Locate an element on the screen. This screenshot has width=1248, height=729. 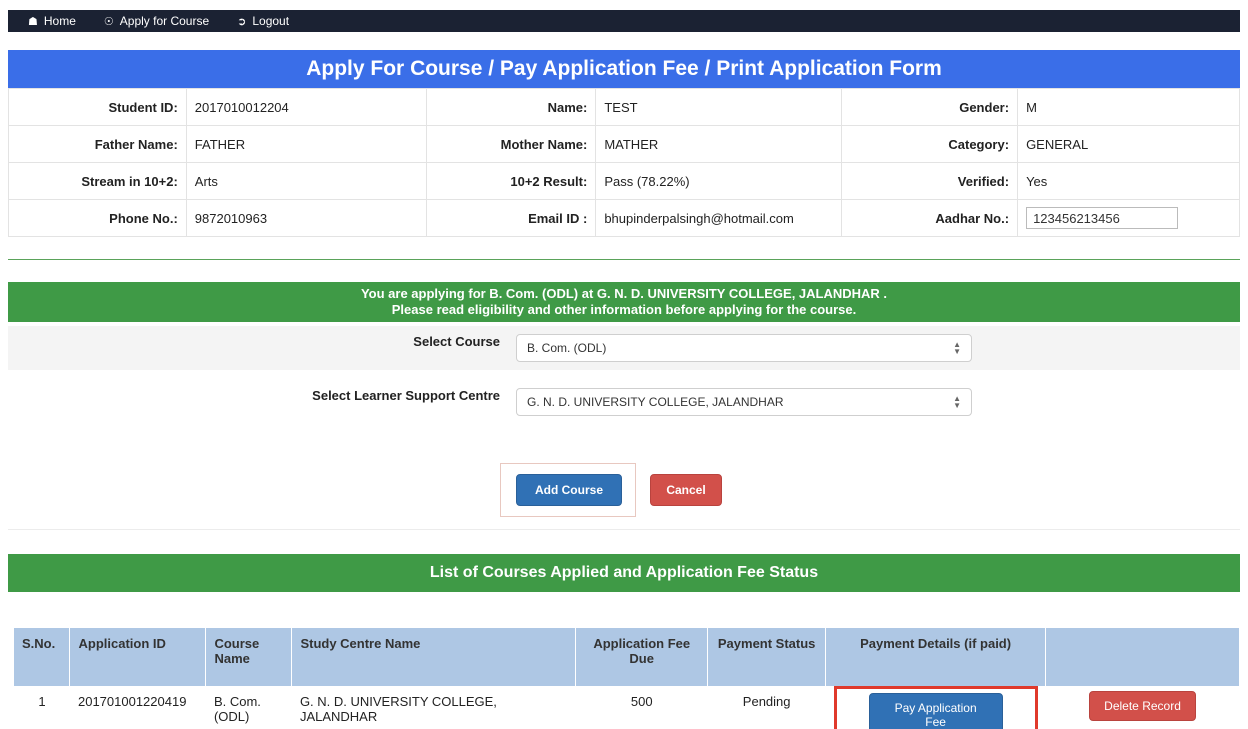
add-course-button: Add Course is located at coordinates (569, 490).